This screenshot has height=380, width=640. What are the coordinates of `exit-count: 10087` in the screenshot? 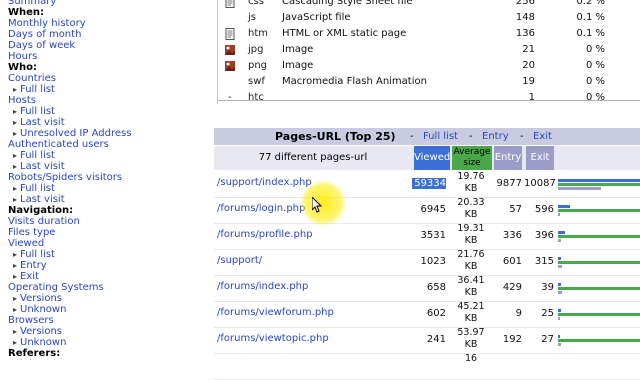 It's located at (540, 183).